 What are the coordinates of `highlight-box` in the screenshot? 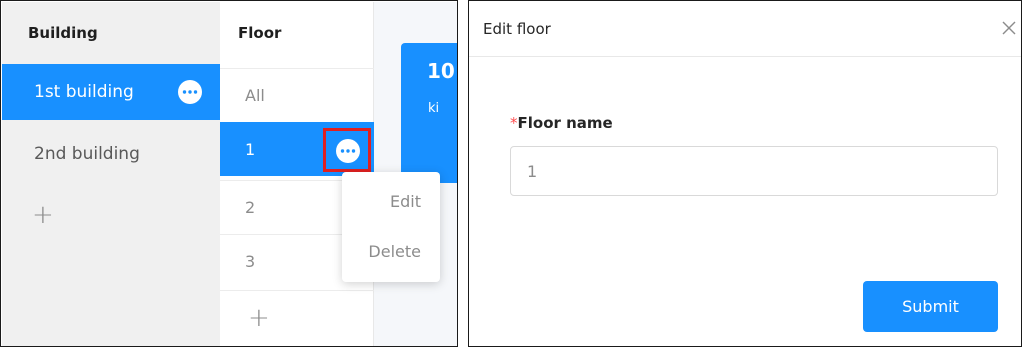 It's located at (347, 150).